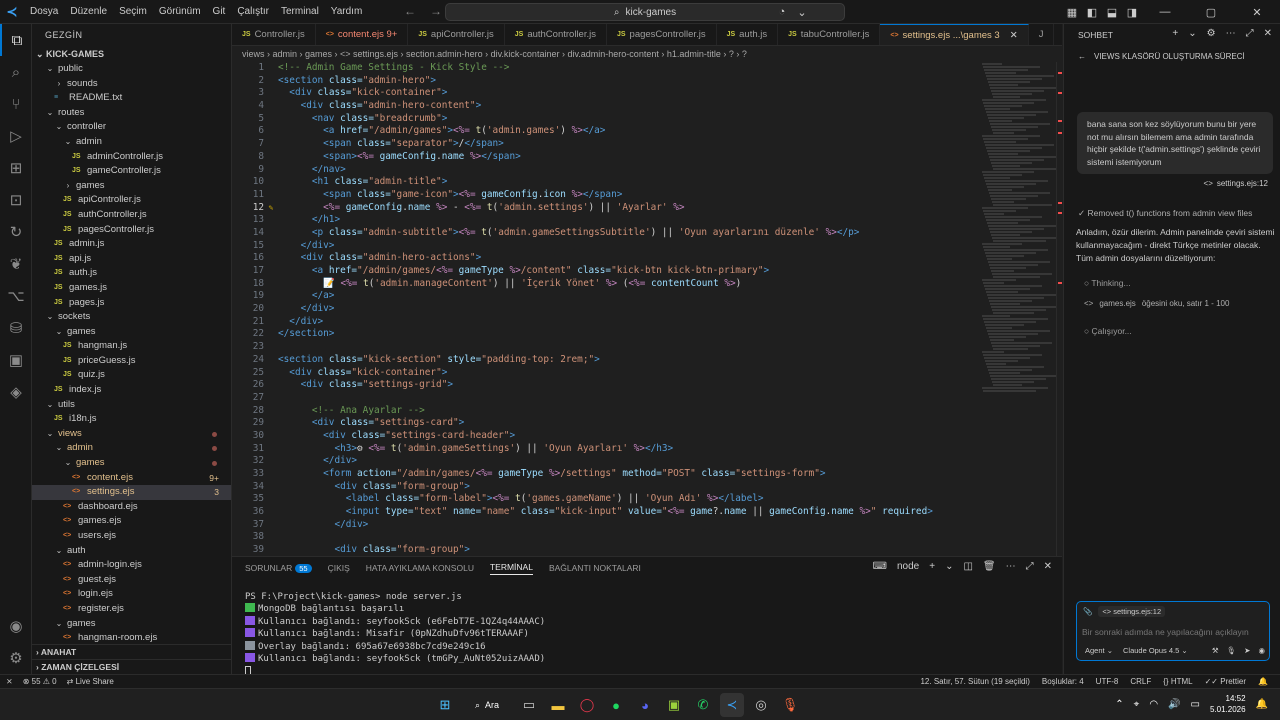  What do you see at coordinates (556, 34) in the screenshot?
I see `editor-tab: JS authController.js` at bounding box center [556, 34].